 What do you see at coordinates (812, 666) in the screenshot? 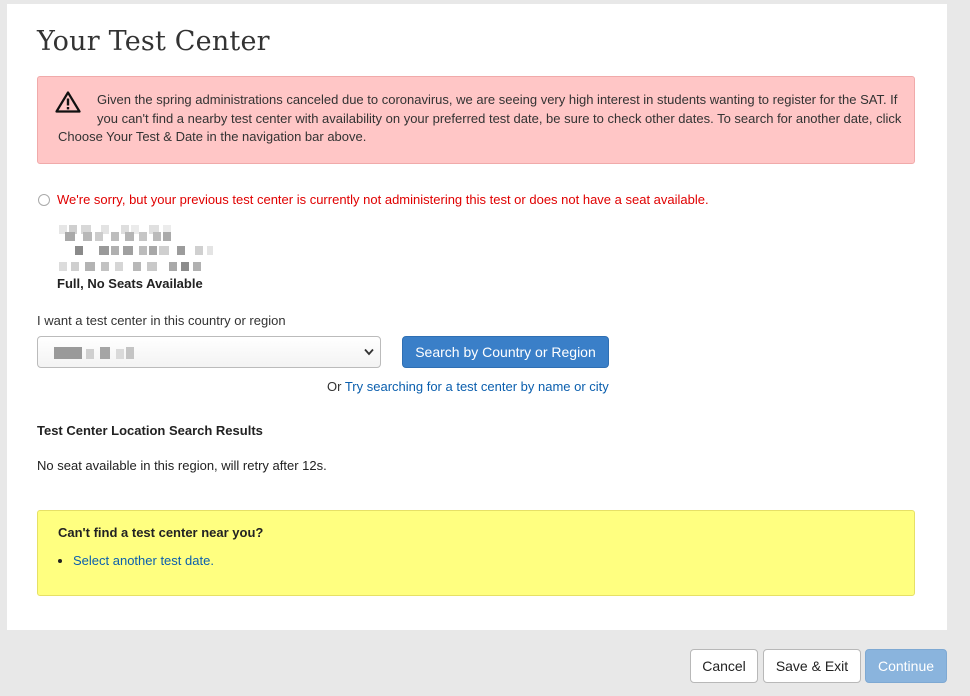
I see `save-exit-button: Save & Exit` at bounding box center [812, 666].